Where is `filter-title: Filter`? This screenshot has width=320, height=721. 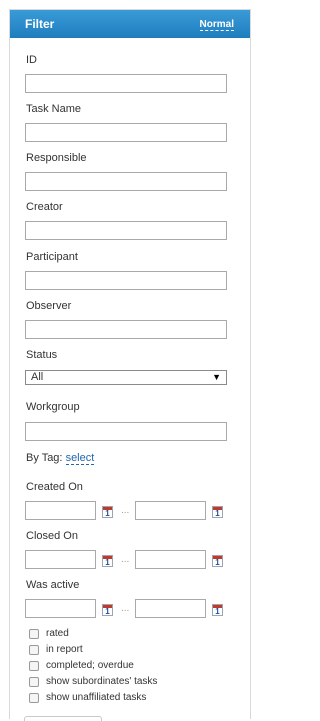 filter-title: Filter is located at coordinates (40, 24).